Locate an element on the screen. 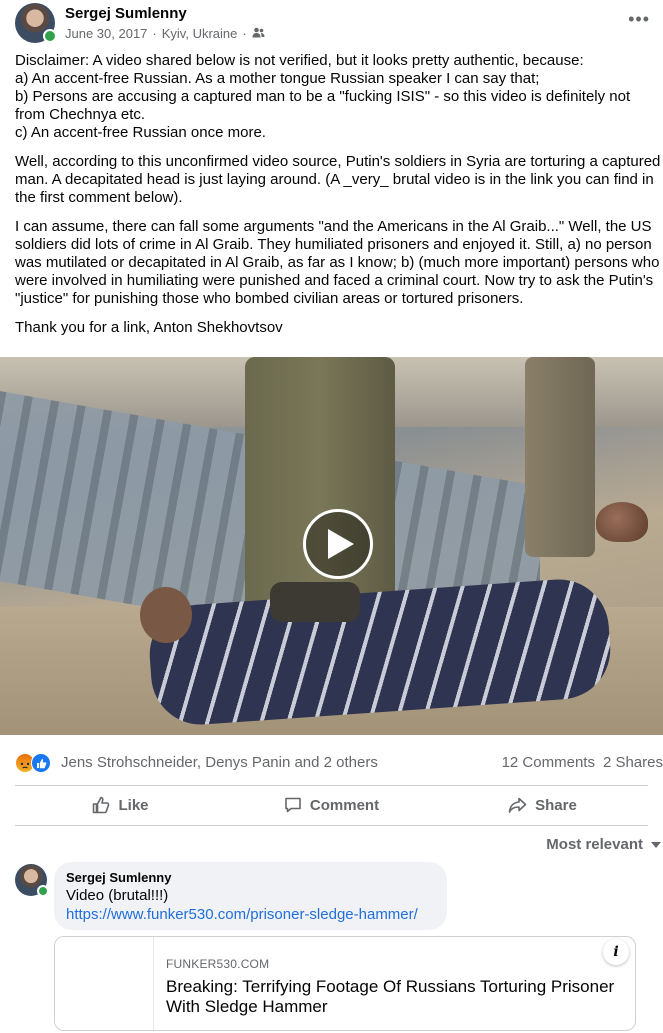 The width and height of the screenshot is (663, 1033). share-icon is located at coordinates (517, 805).